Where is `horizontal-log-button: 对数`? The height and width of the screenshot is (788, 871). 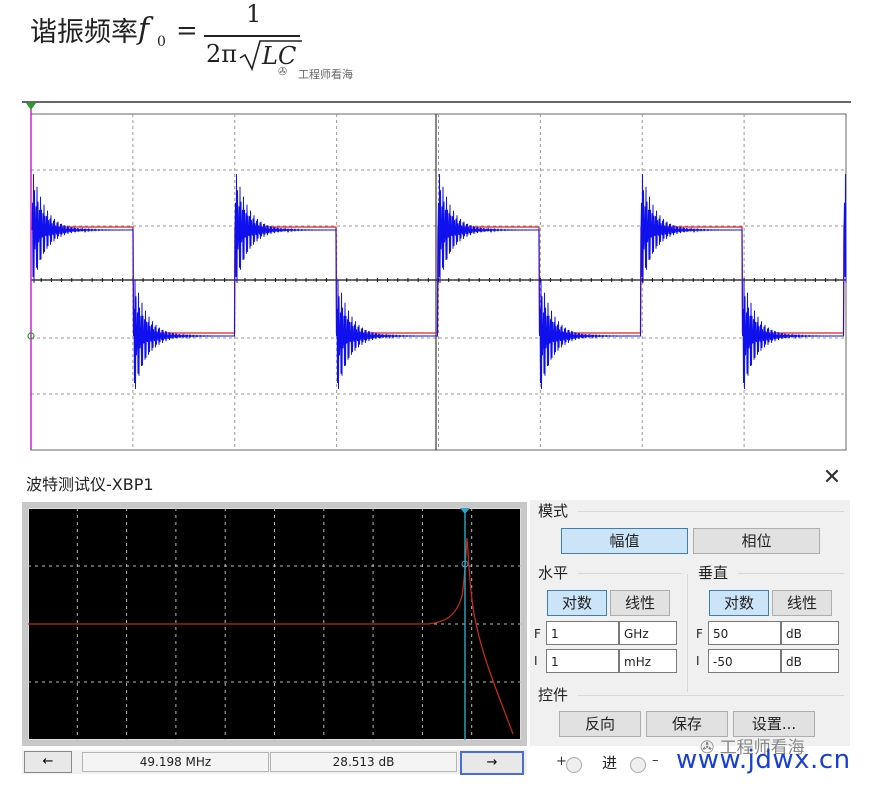 horizontal-log-button: 对数 is located at coordinates (577, 603).